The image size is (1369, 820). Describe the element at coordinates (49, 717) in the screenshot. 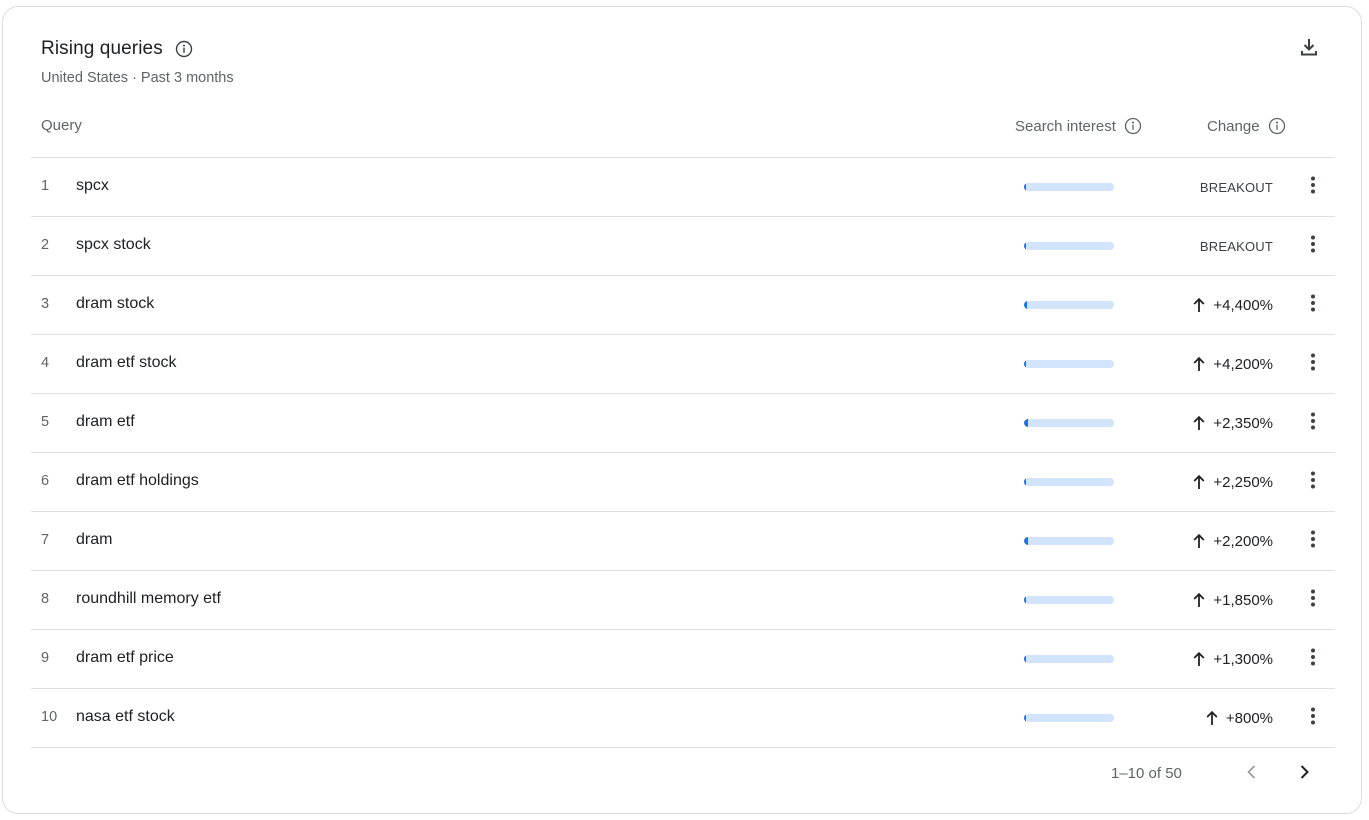

I see `row-rank: 10` at that location.